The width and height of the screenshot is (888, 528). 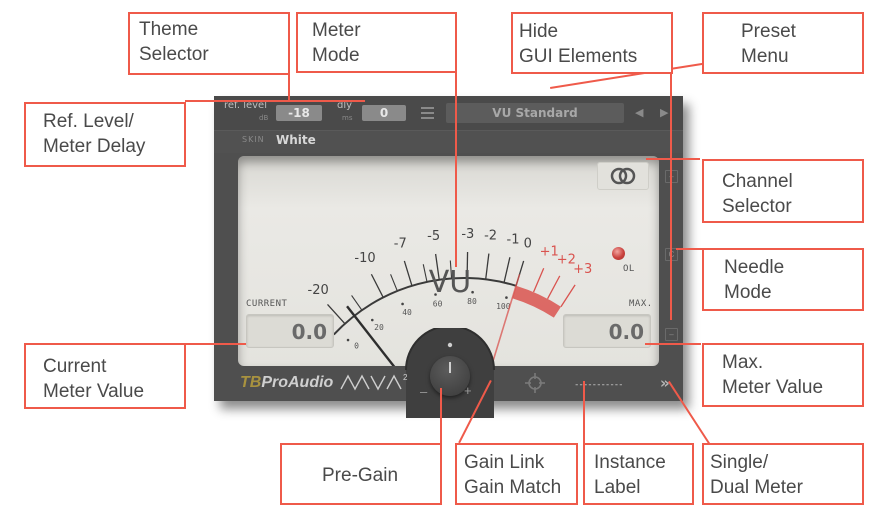 What do you see at coordinates (299, 113) in the screenshot?
I see `ref-level-input: -18` at bounding box center [299, 113].